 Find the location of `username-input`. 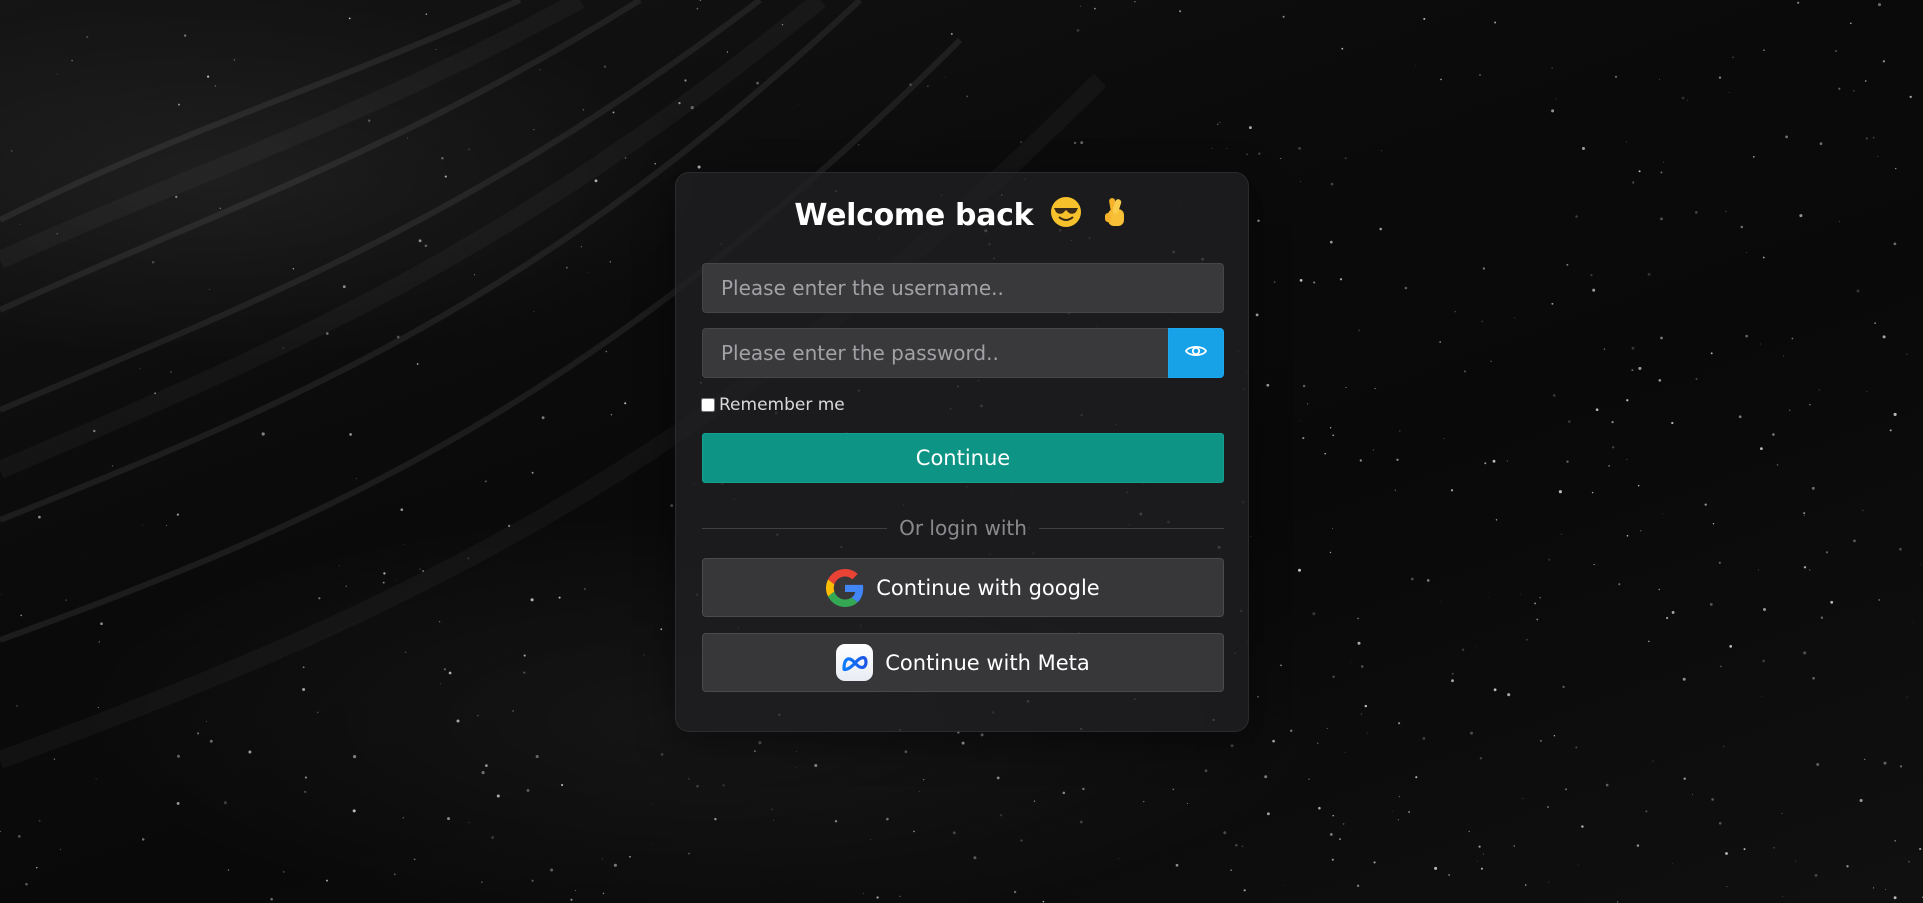

username-input is located at coordinates (963, 288).